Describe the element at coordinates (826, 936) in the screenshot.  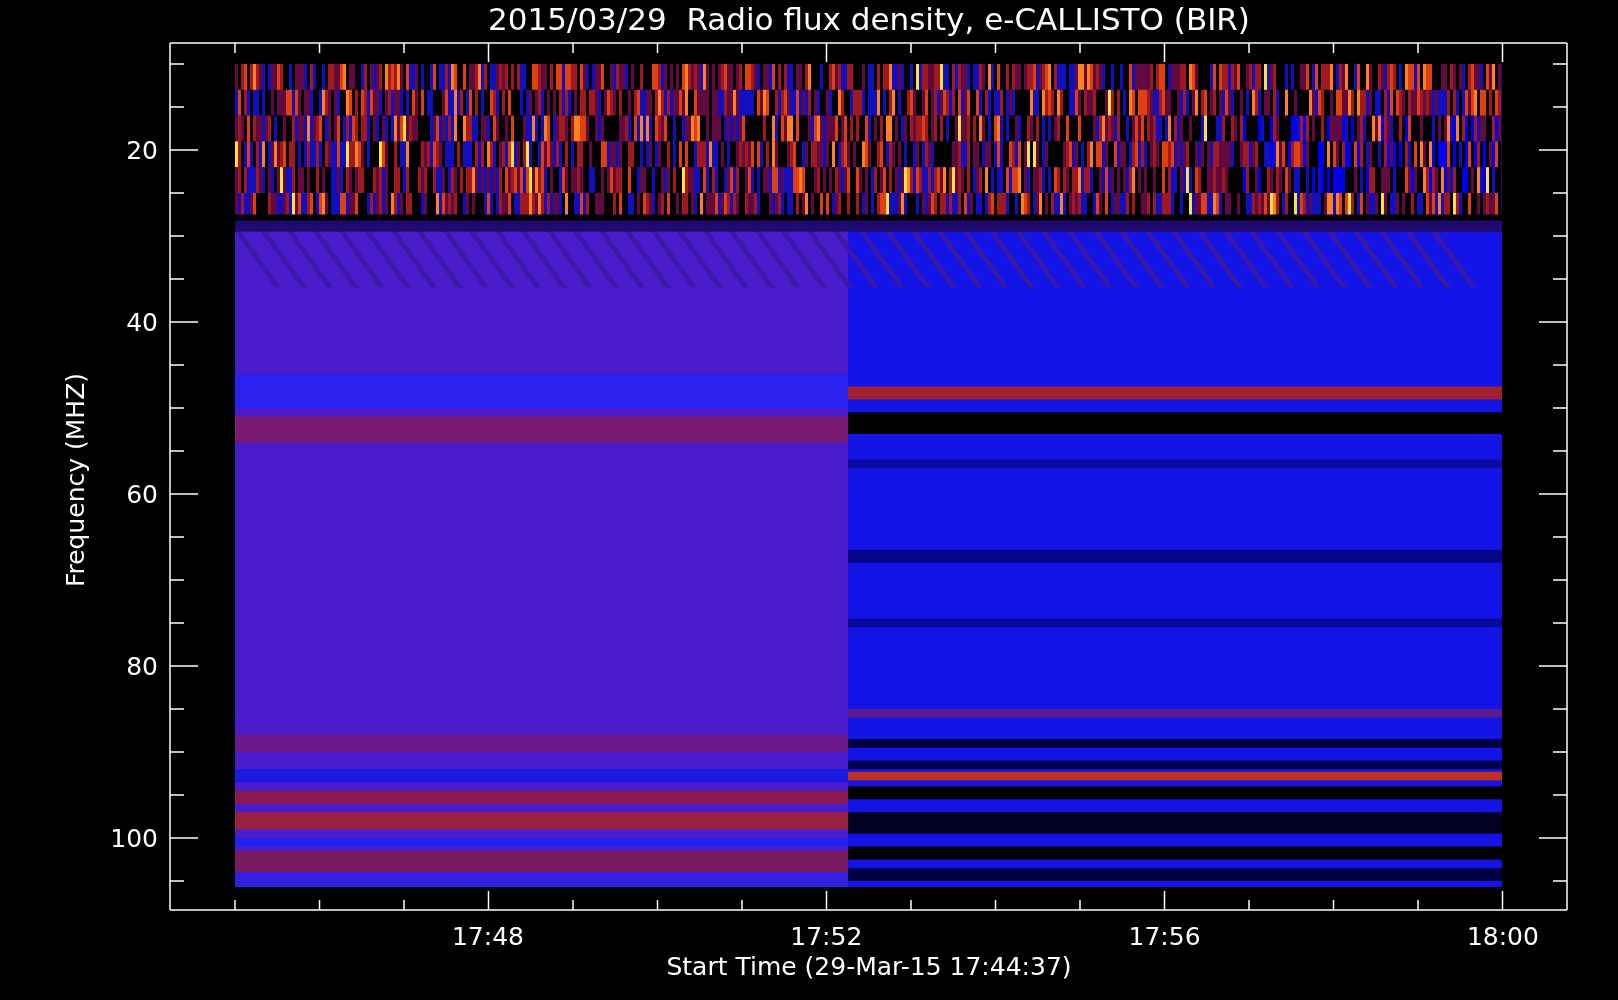
I see `x-tick-label: 17:52` at that location.